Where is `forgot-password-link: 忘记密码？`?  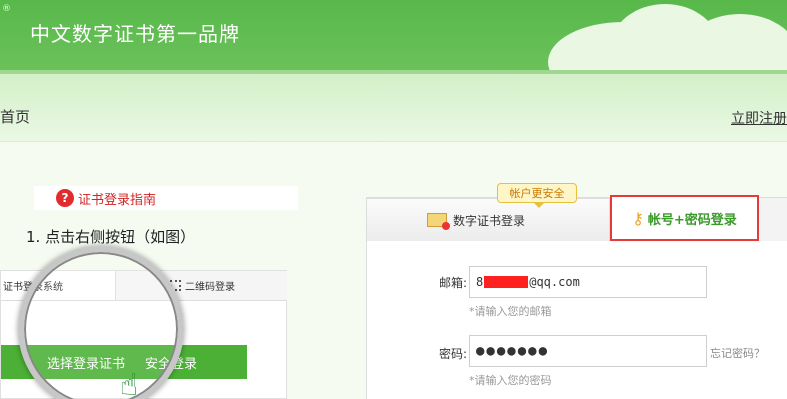 forgot-password-link: 忘记密码？ is located at coordinates (737, 353).